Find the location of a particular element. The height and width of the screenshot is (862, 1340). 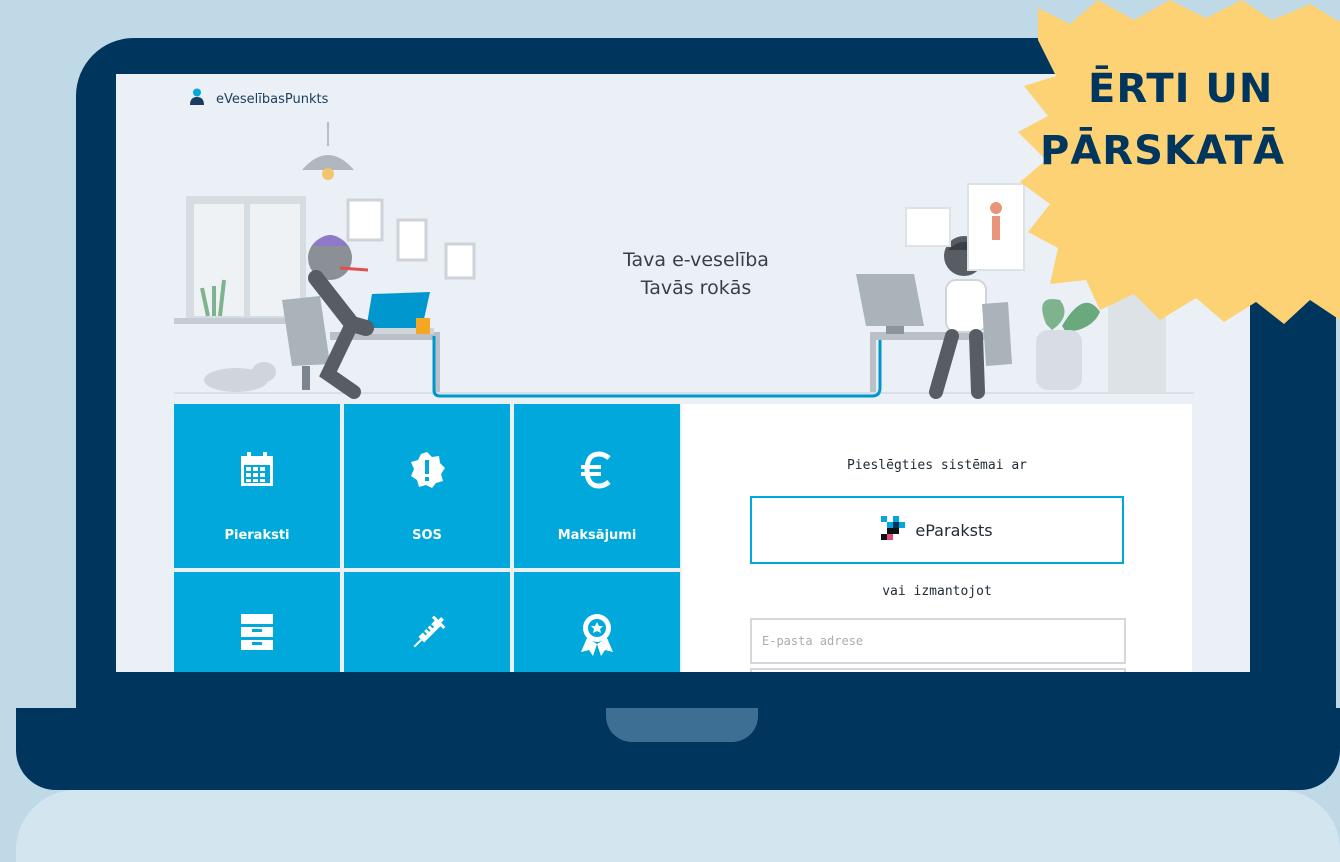

person-icon is located at coordinates (197, 99).